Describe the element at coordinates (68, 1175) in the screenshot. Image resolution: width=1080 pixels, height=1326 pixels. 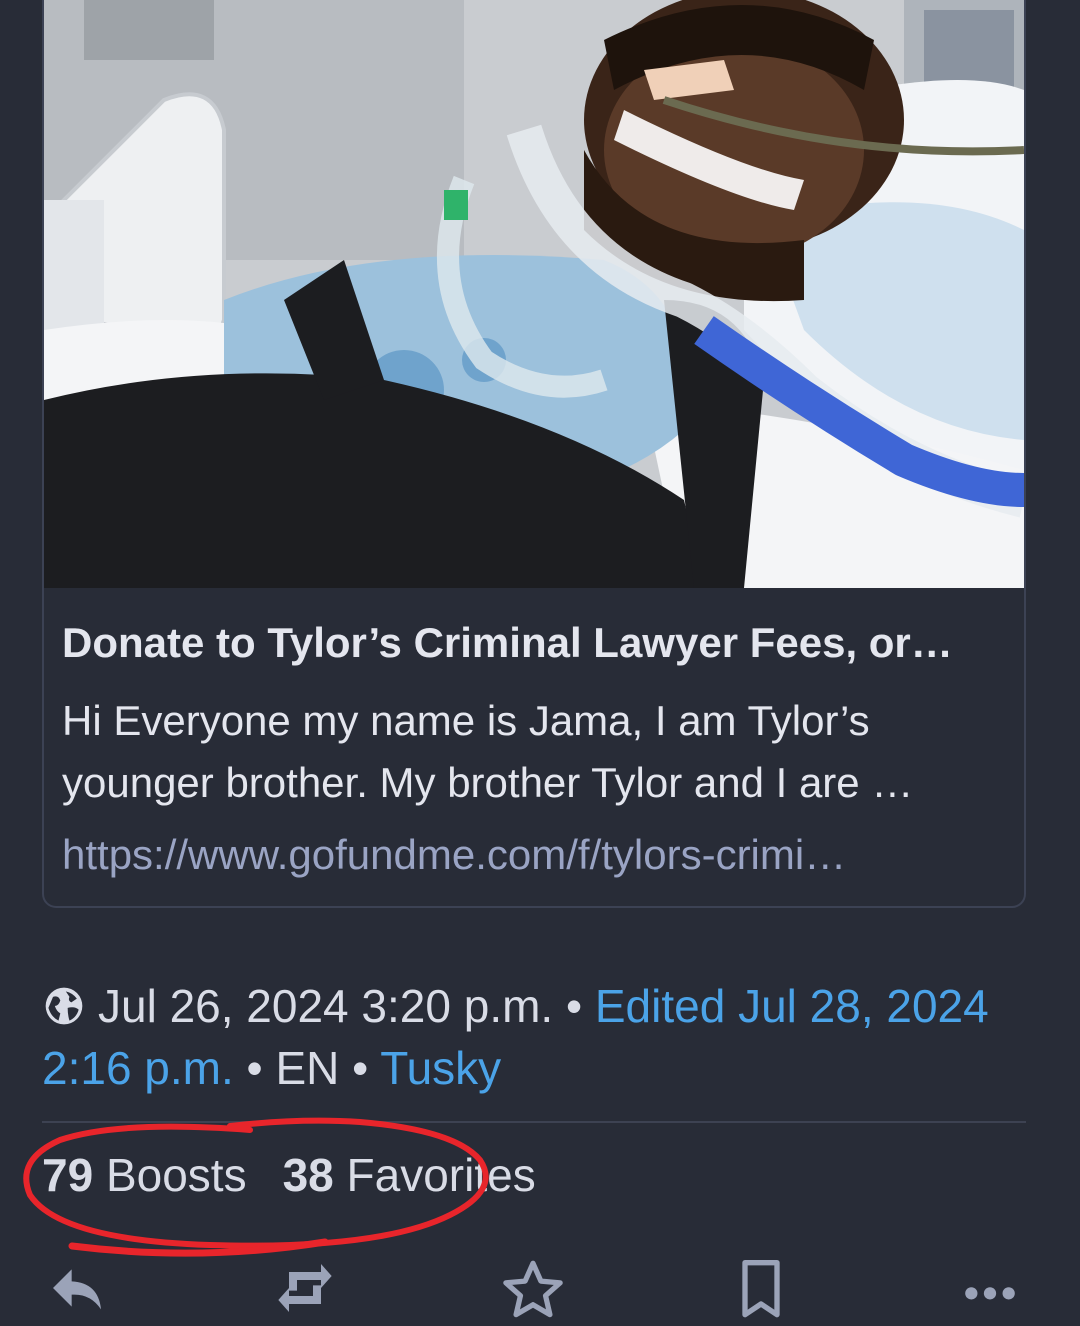
I see `boosts-number: 79` at that location.